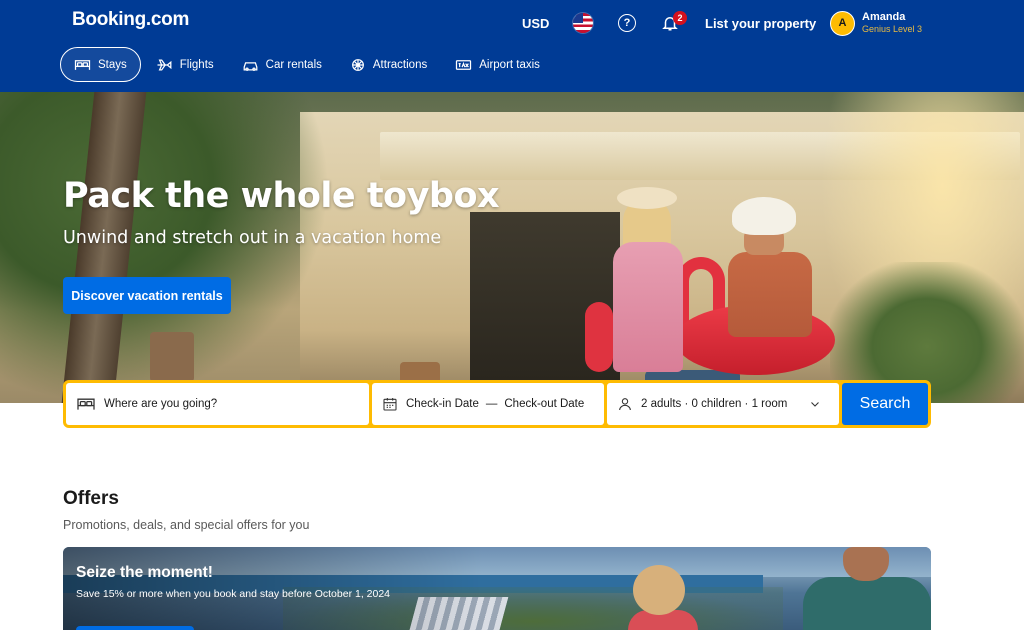  I want to click on chevron-down-icon, so click(815, 404).